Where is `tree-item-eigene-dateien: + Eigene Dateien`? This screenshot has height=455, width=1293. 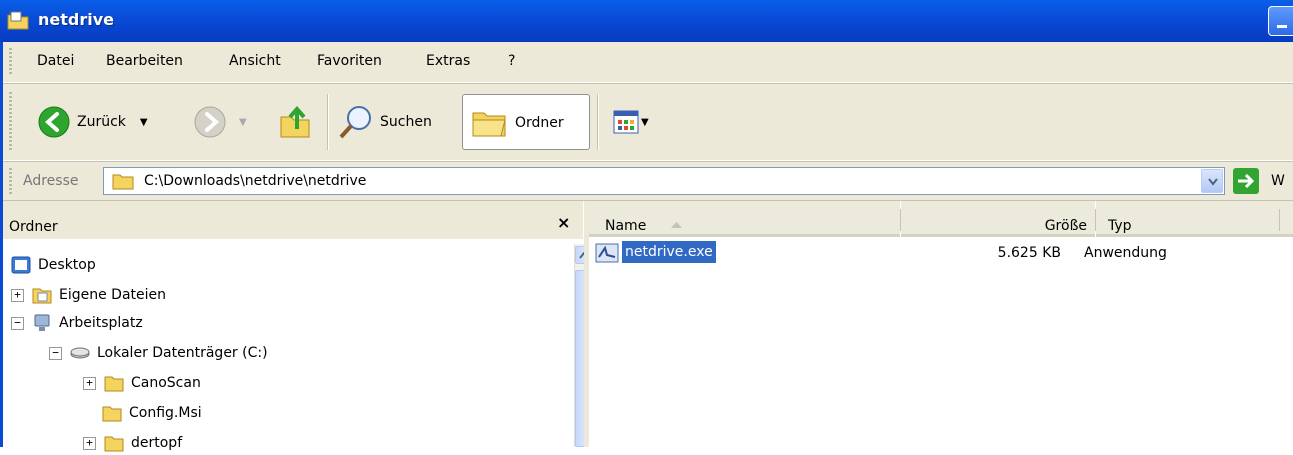
tree-item-eigene-dateien: + Eigene Dateien is located at coordinates (88, 295).